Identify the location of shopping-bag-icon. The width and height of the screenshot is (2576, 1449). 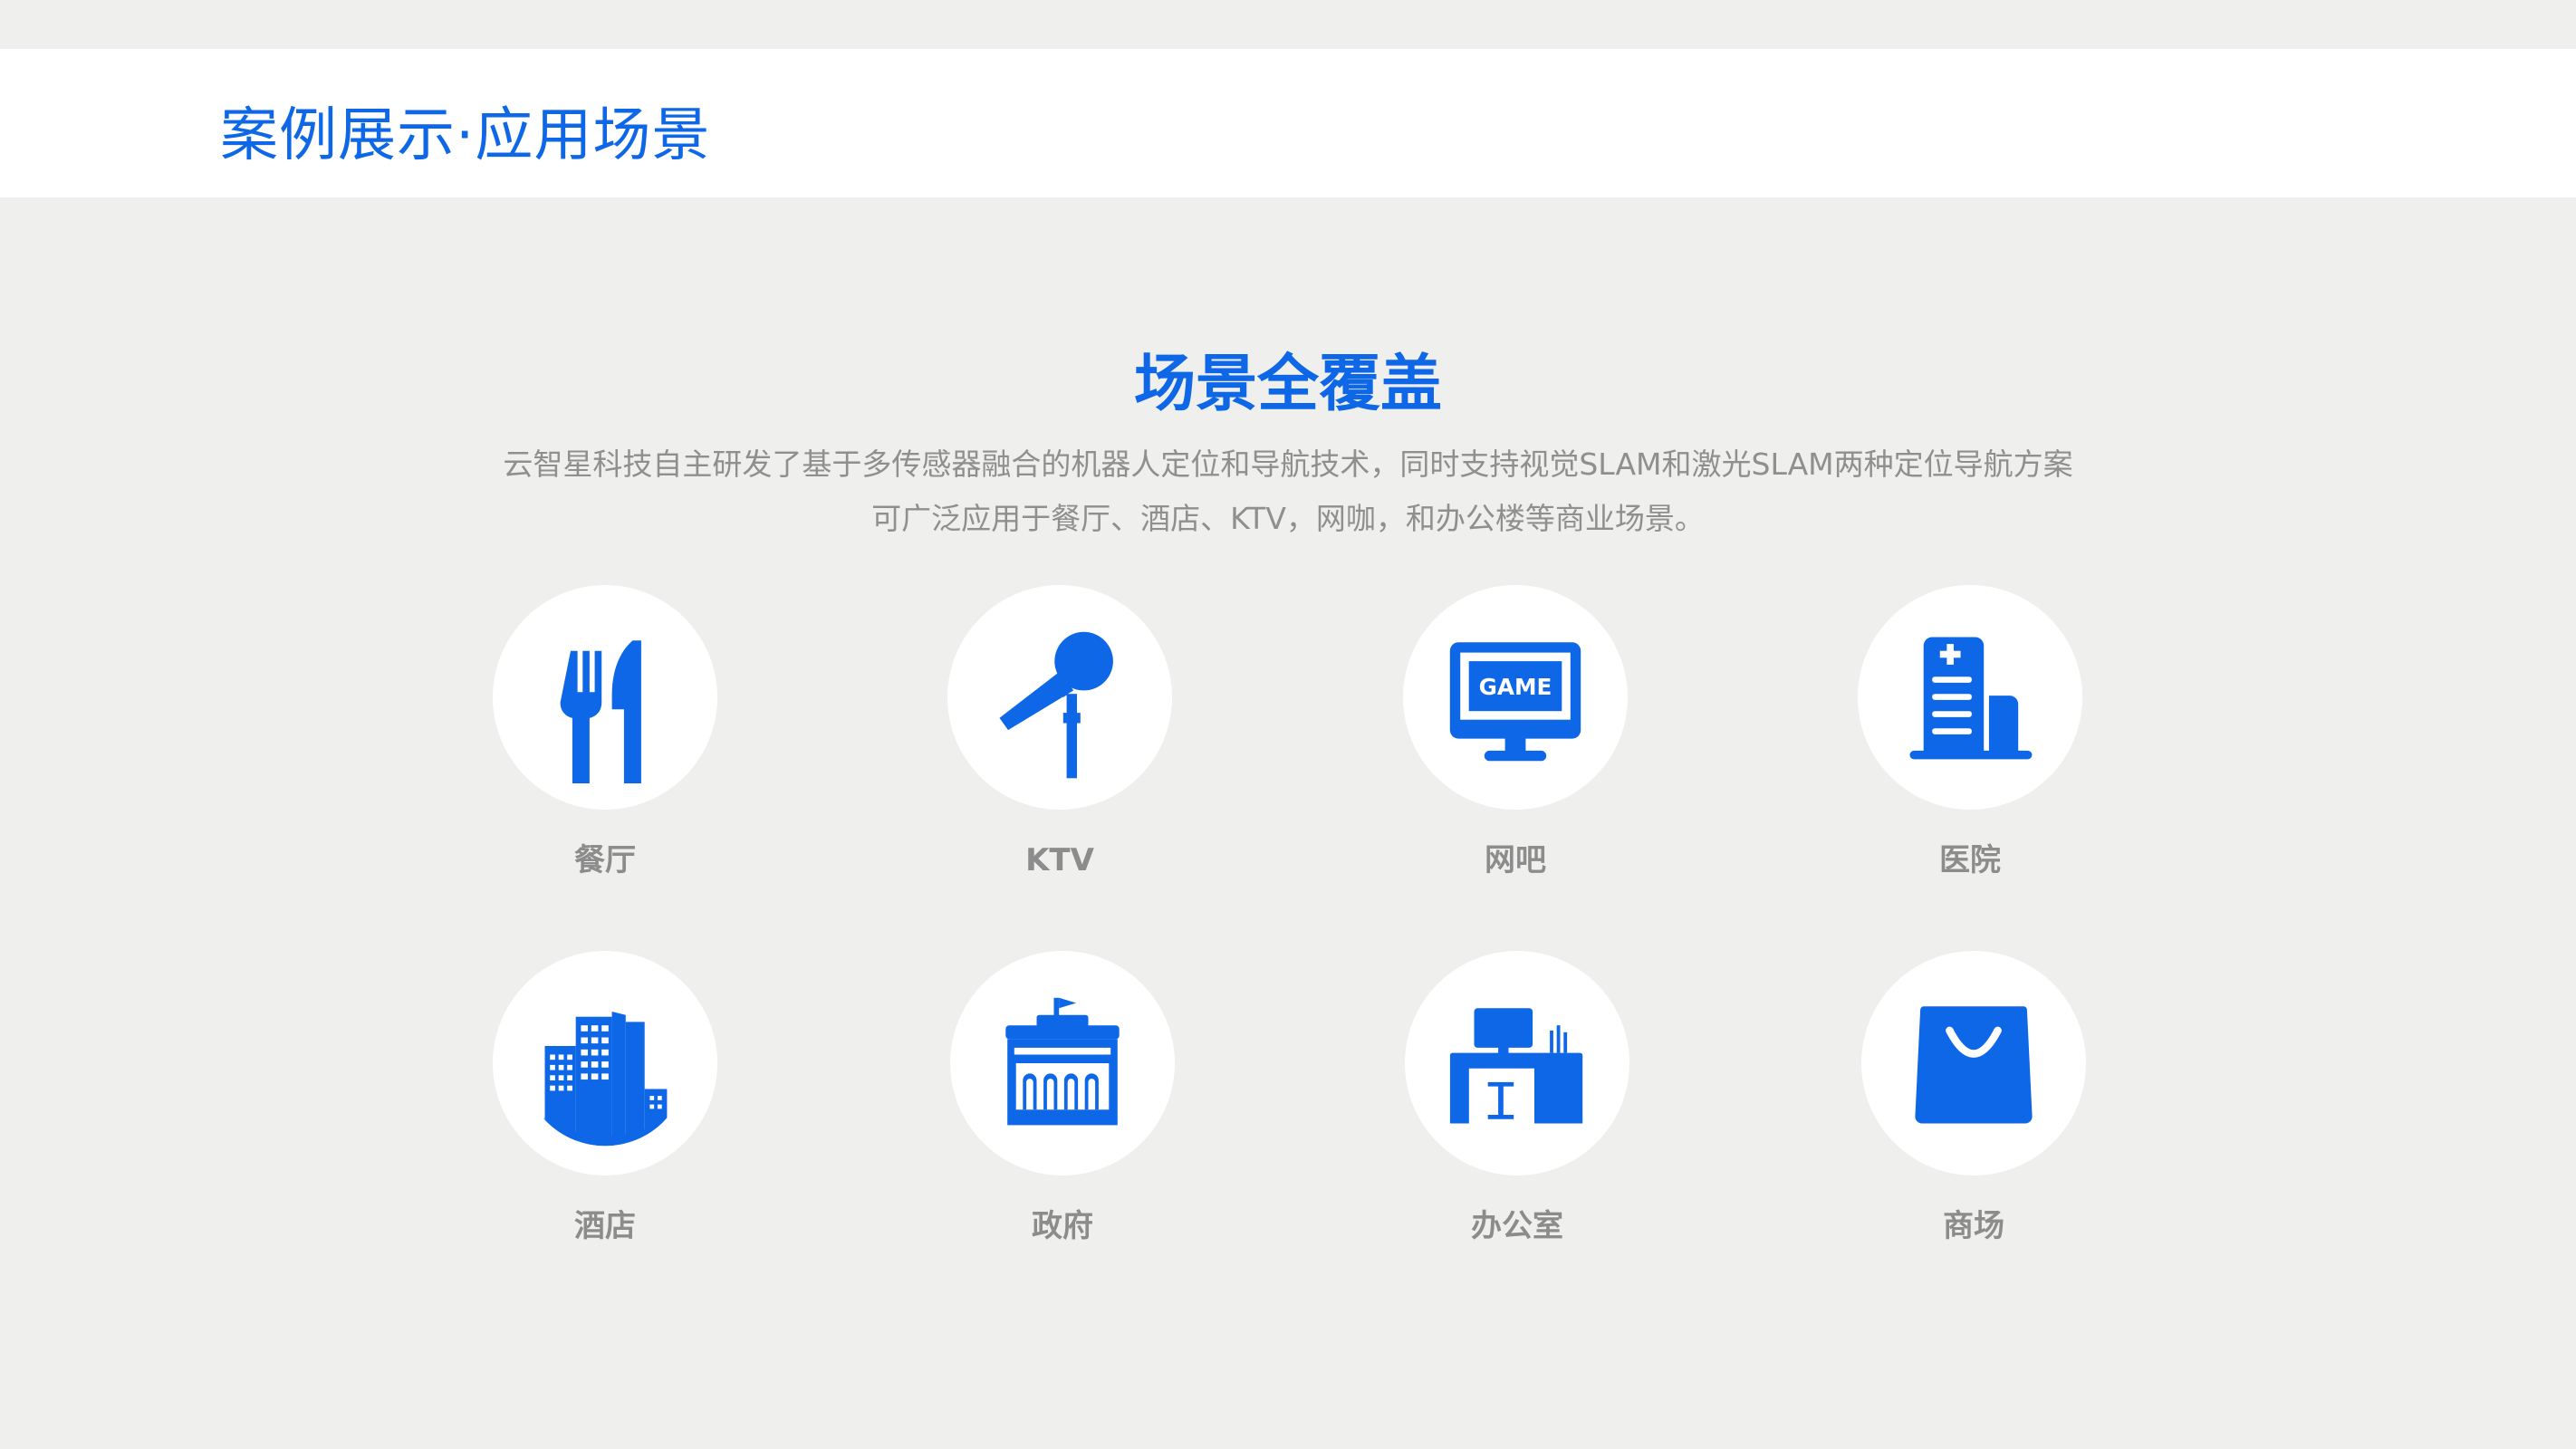
(1974, 1065).